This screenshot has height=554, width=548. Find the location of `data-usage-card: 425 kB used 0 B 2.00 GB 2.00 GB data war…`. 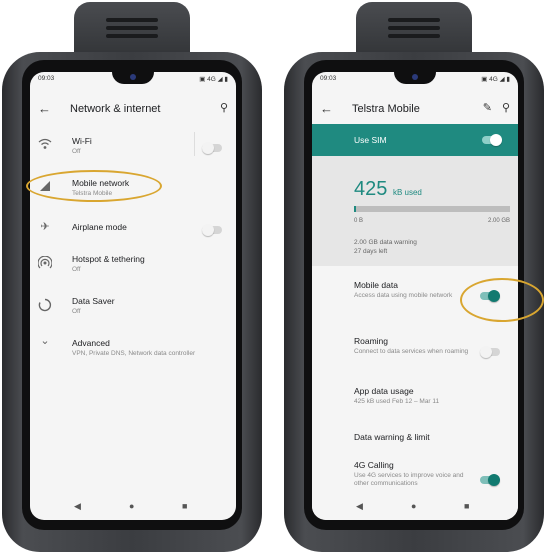

data-usage-card: 425 kB used 0 B 2.00 GB 2.00 GB data war… is located at coordinates (415, 211).